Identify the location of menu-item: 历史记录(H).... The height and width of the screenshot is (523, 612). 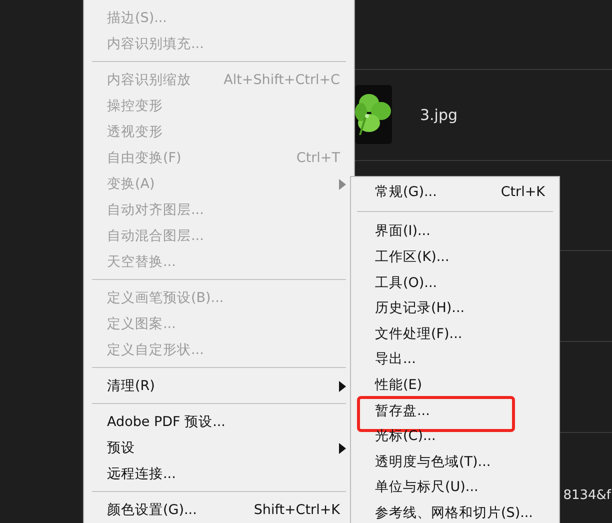
(455, 308).